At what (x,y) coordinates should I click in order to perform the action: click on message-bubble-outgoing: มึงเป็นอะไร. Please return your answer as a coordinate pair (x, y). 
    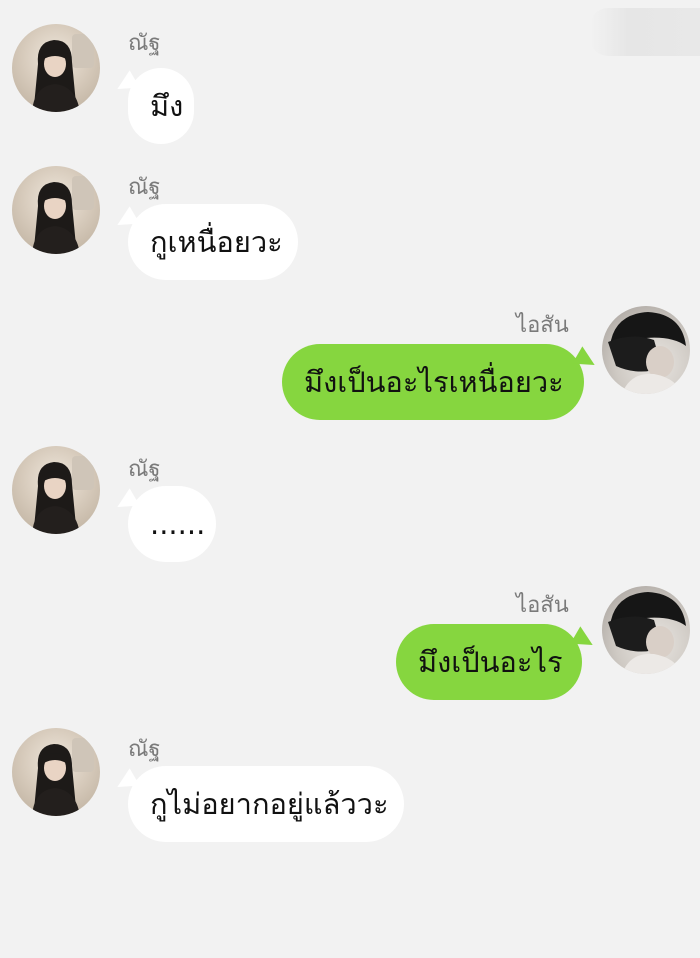
    Looking at the image, I should click on (489, 662).